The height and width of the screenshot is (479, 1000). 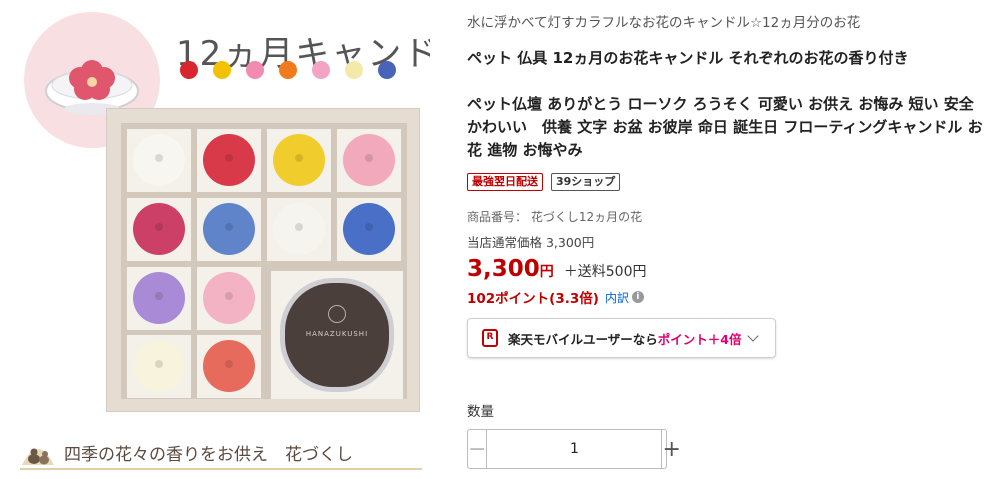 I want to click on points-amount: 102ポイント(3.3倍), so click(x=533, y=299).